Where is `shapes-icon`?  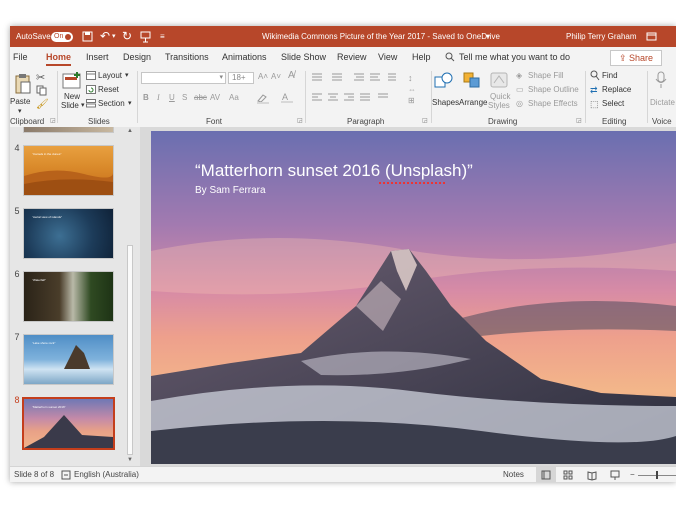 shapes-icon is located at coordinates (444, 81).